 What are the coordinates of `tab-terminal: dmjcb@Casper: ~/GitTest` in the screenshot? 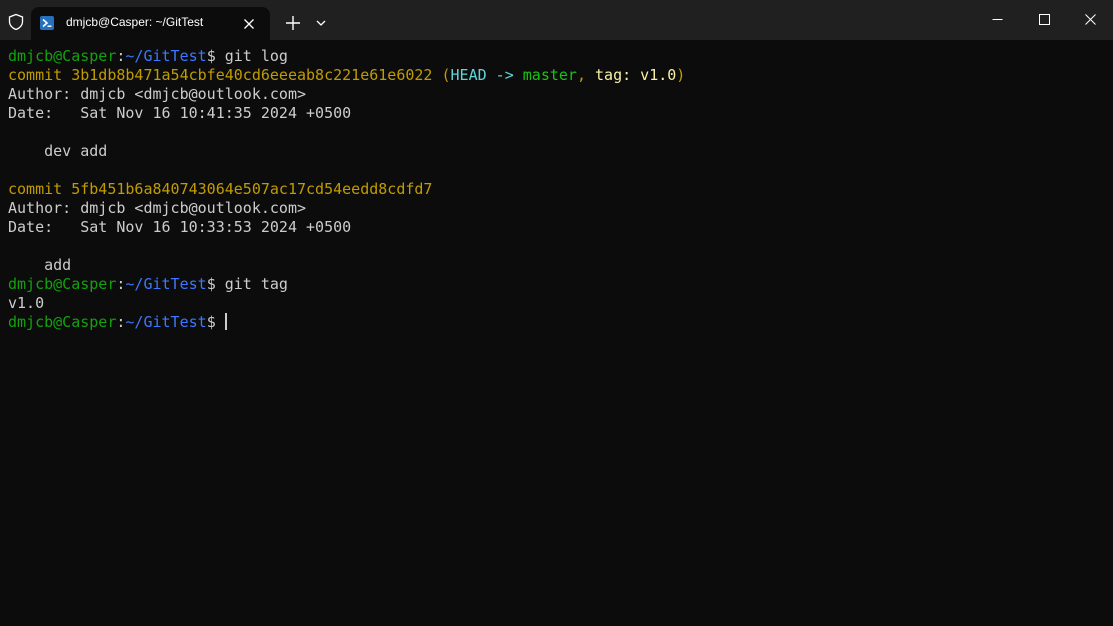 It's located at (150, 23).